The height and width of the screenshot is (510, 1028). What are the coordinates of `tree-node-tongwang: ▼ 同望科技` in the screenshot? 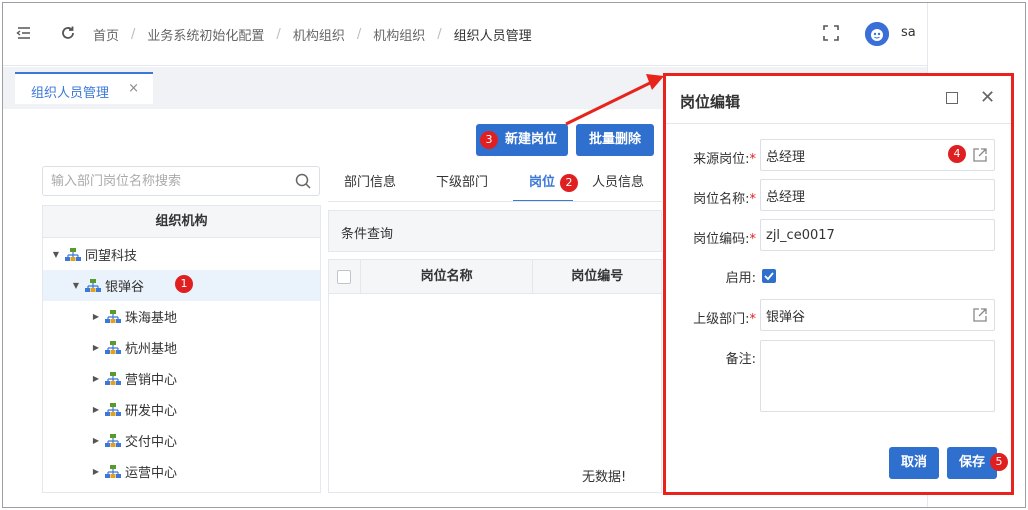 It's located at (181, 254).